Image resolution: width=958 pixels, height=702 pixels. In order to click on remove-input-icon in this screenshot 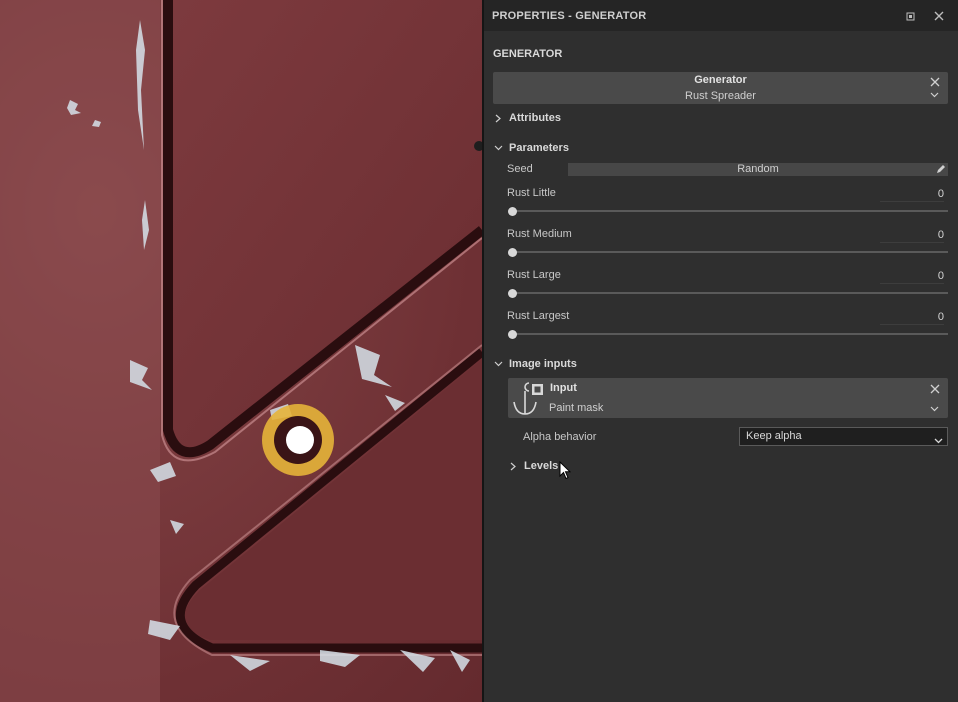, I will do `click(935, 389)`.